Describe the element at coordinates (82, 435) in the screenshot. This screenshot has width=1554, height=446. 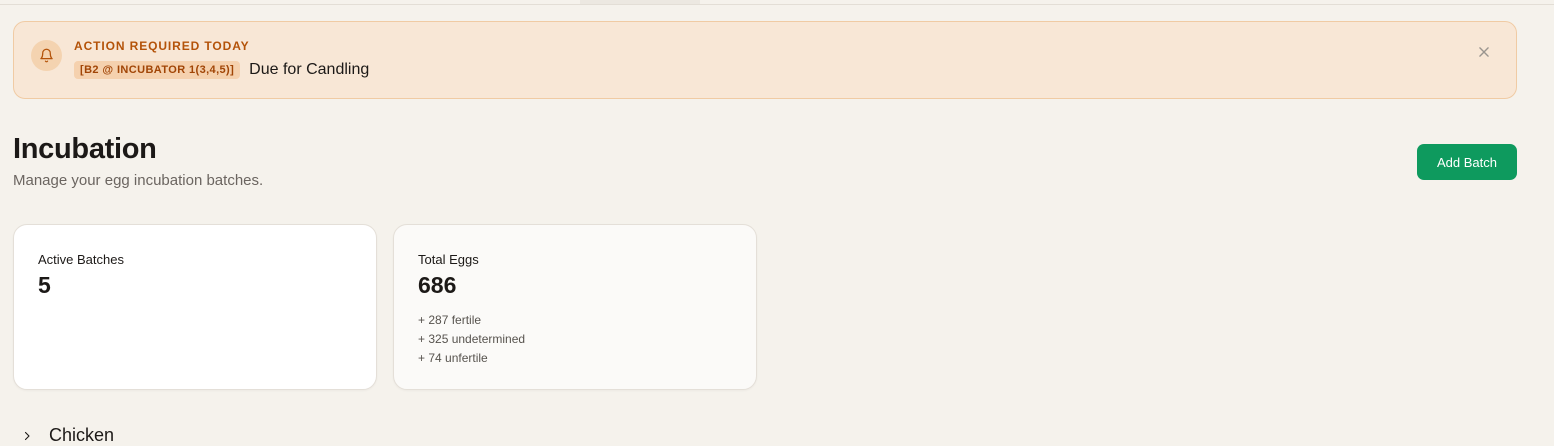
I see `section-label: Chicken` at that location.